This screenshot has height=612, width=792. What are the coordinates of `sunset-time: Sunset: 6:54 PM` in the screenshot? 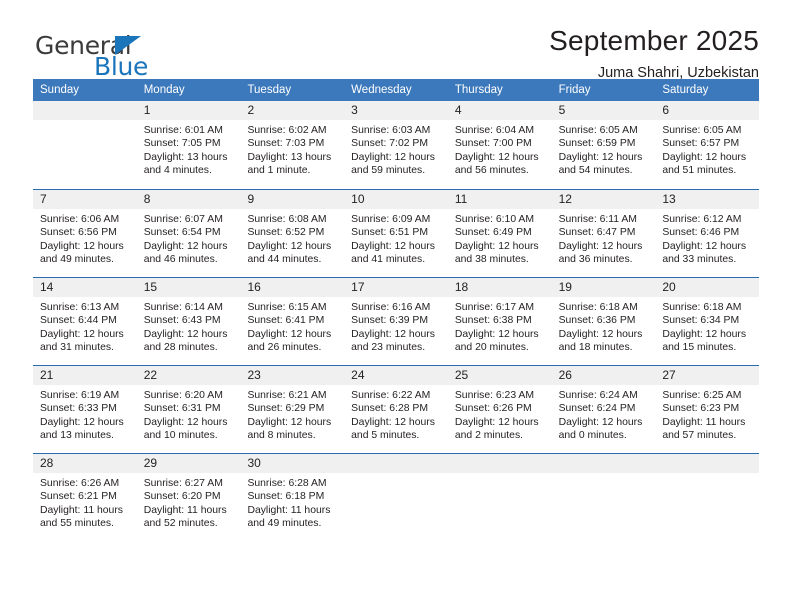 It's located at (182, 233).